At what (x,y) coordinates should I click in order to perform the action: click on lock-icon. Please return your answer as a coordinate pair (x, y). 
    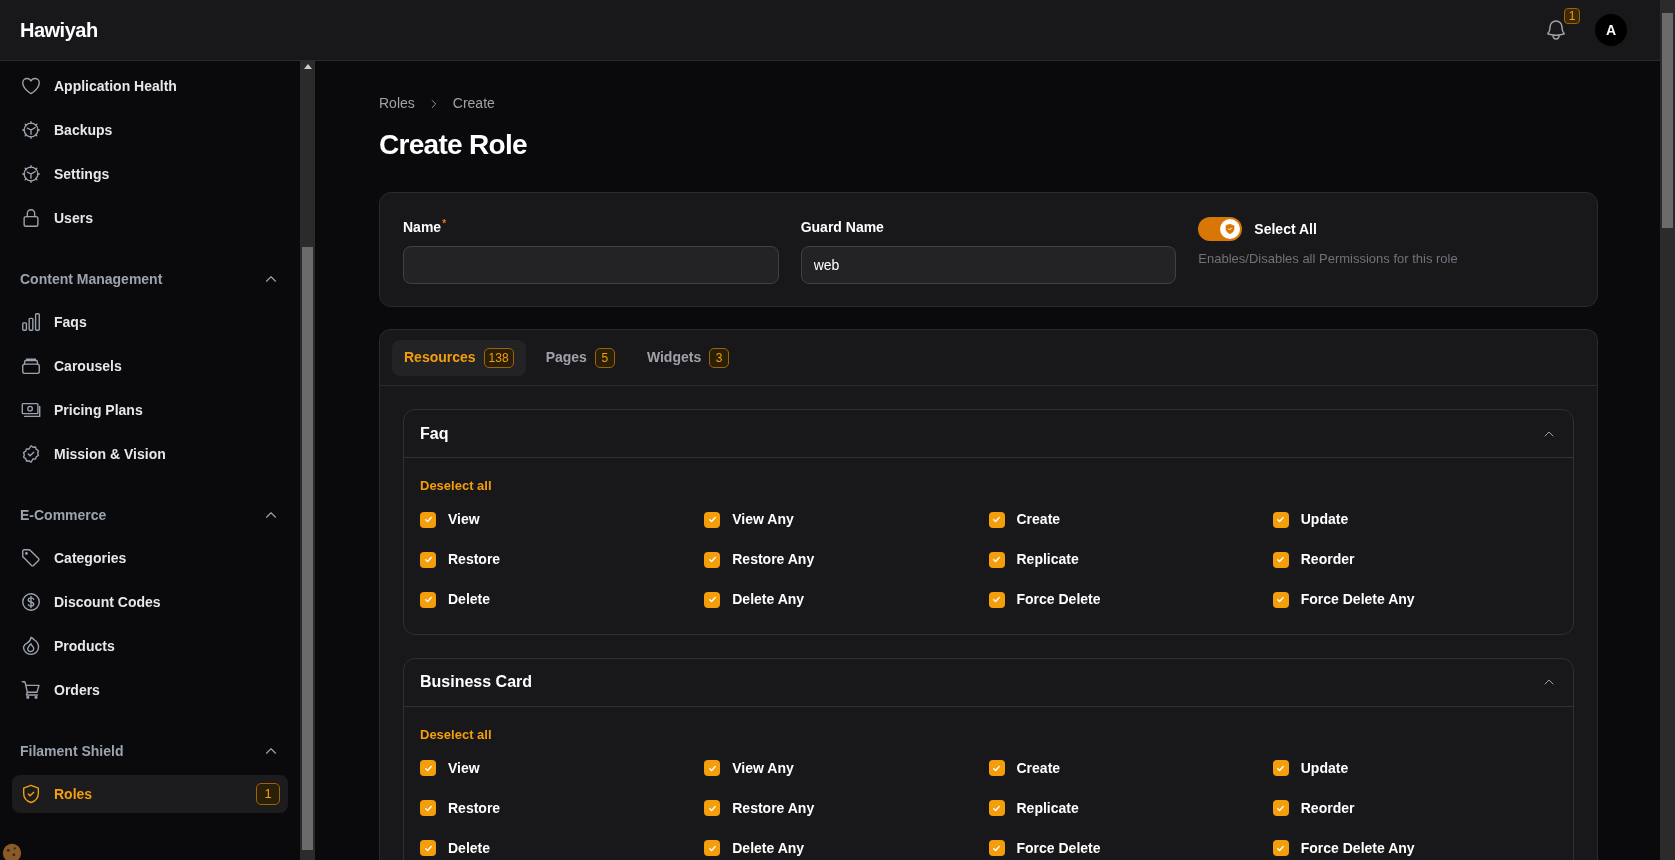
    Looking at the image, I should click on (31, 218).